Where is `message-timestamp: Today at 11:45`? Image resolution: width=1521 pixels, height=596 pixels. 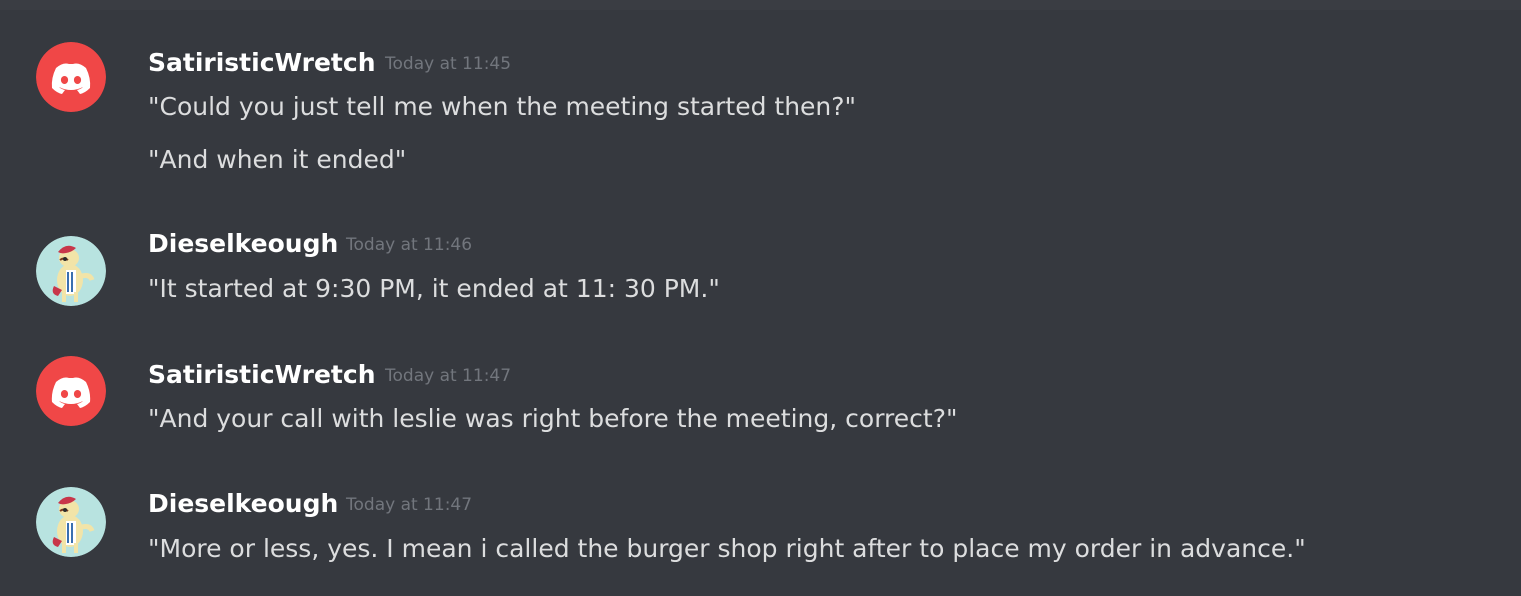 message-timestamp: Today at 11:45 is located at coordinates (448, 64).